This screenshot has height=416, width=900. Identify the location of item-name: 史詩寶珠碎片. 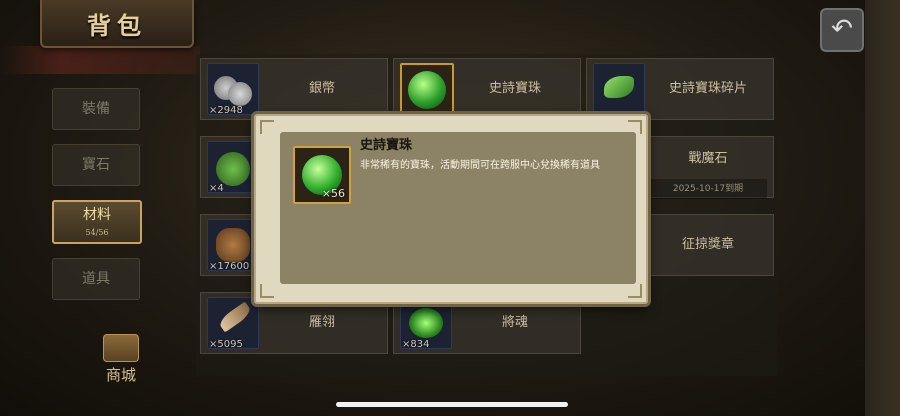
(707, 88).